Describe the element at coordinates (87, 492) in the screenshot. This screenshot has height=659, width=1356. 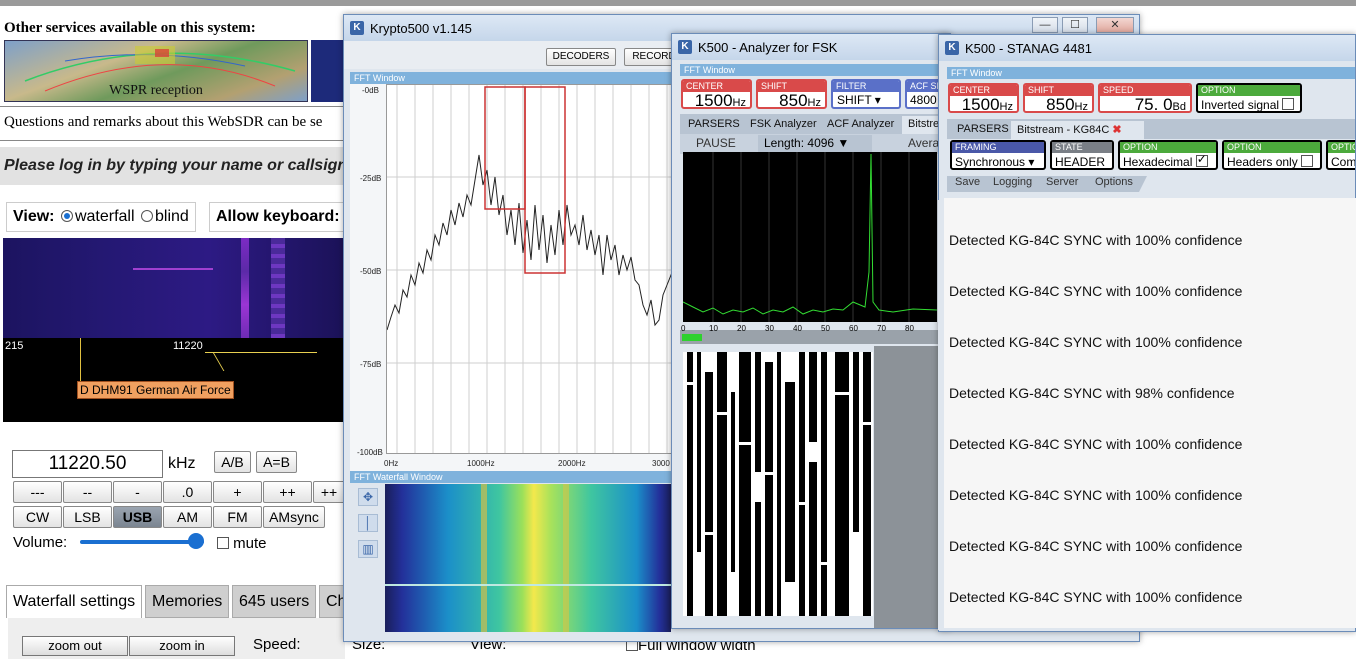
I see `step-button: --` at that location.